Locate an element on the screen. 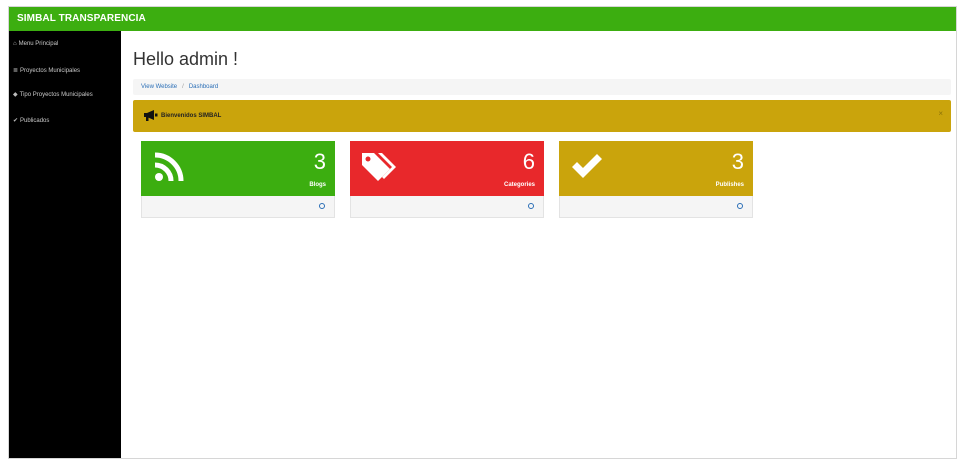  sidebar-item-label: Tipo Proyectos Municipales is located at coordinates (56, 94).